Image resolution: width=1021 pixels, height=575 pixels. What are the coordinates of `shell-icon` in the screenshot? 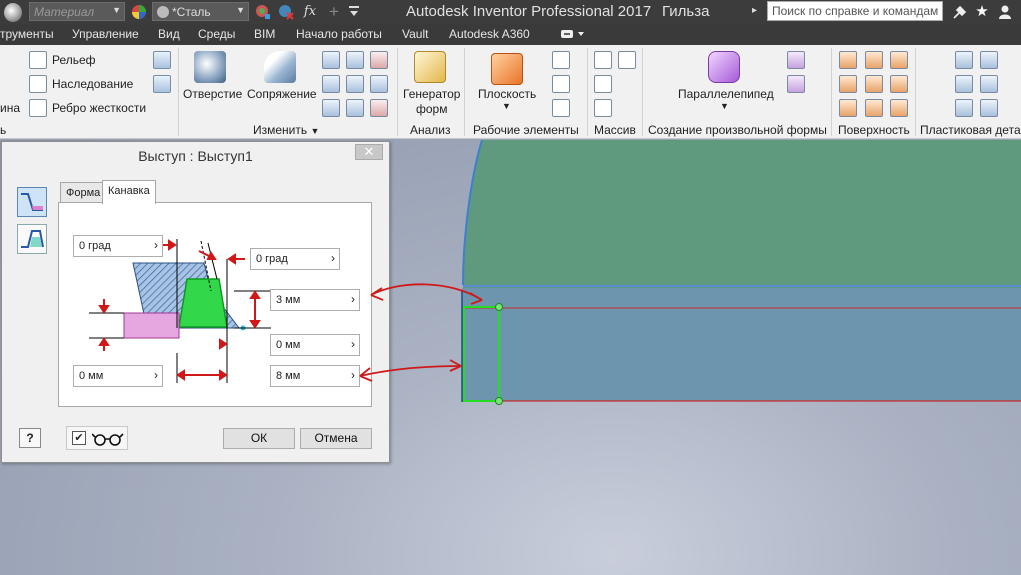 It's located at (331, 84).